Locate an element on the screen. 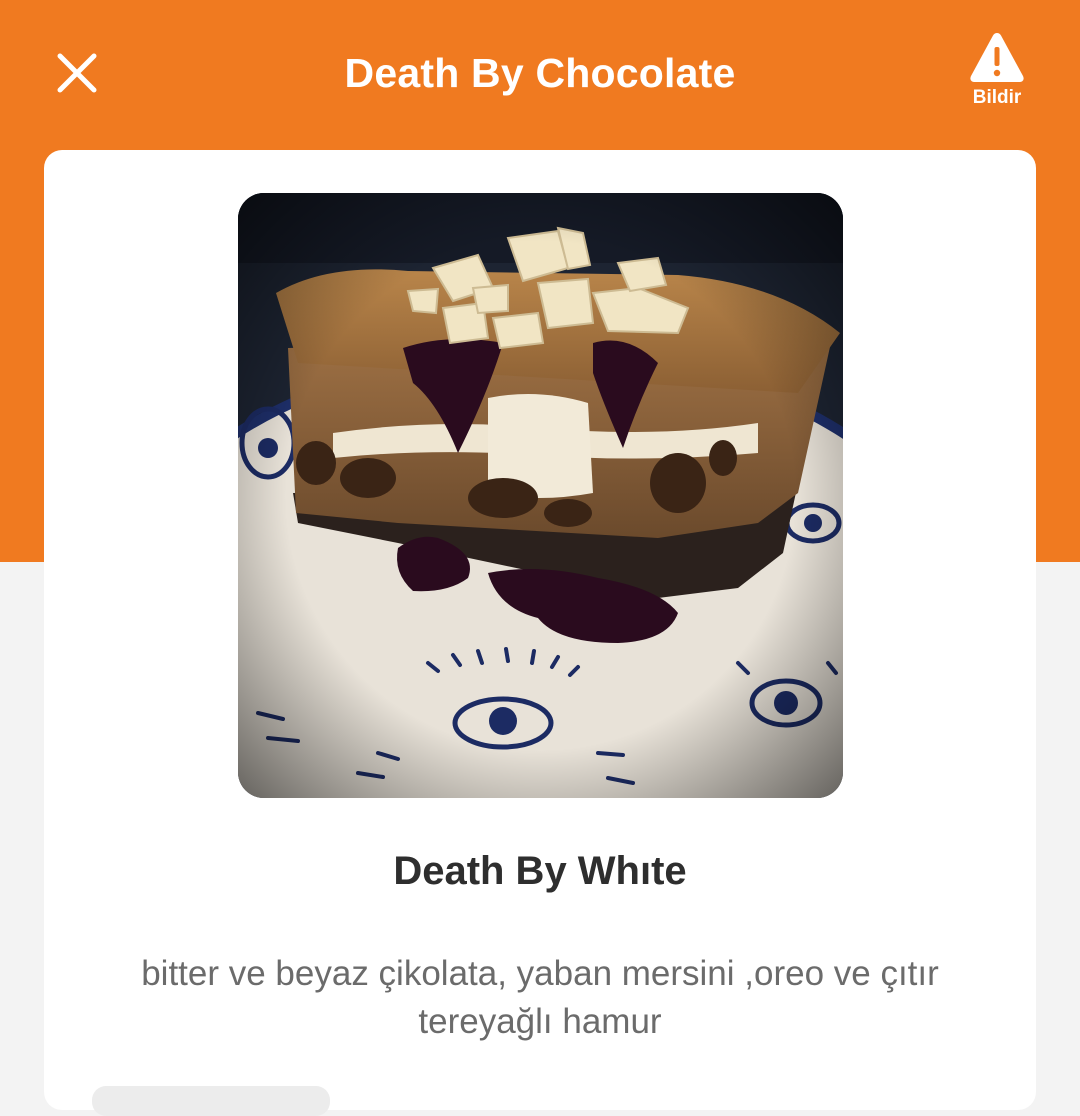 This screenshot has width=1080, height=1116. report-label: Bildir is located at coordinates (997, 97).